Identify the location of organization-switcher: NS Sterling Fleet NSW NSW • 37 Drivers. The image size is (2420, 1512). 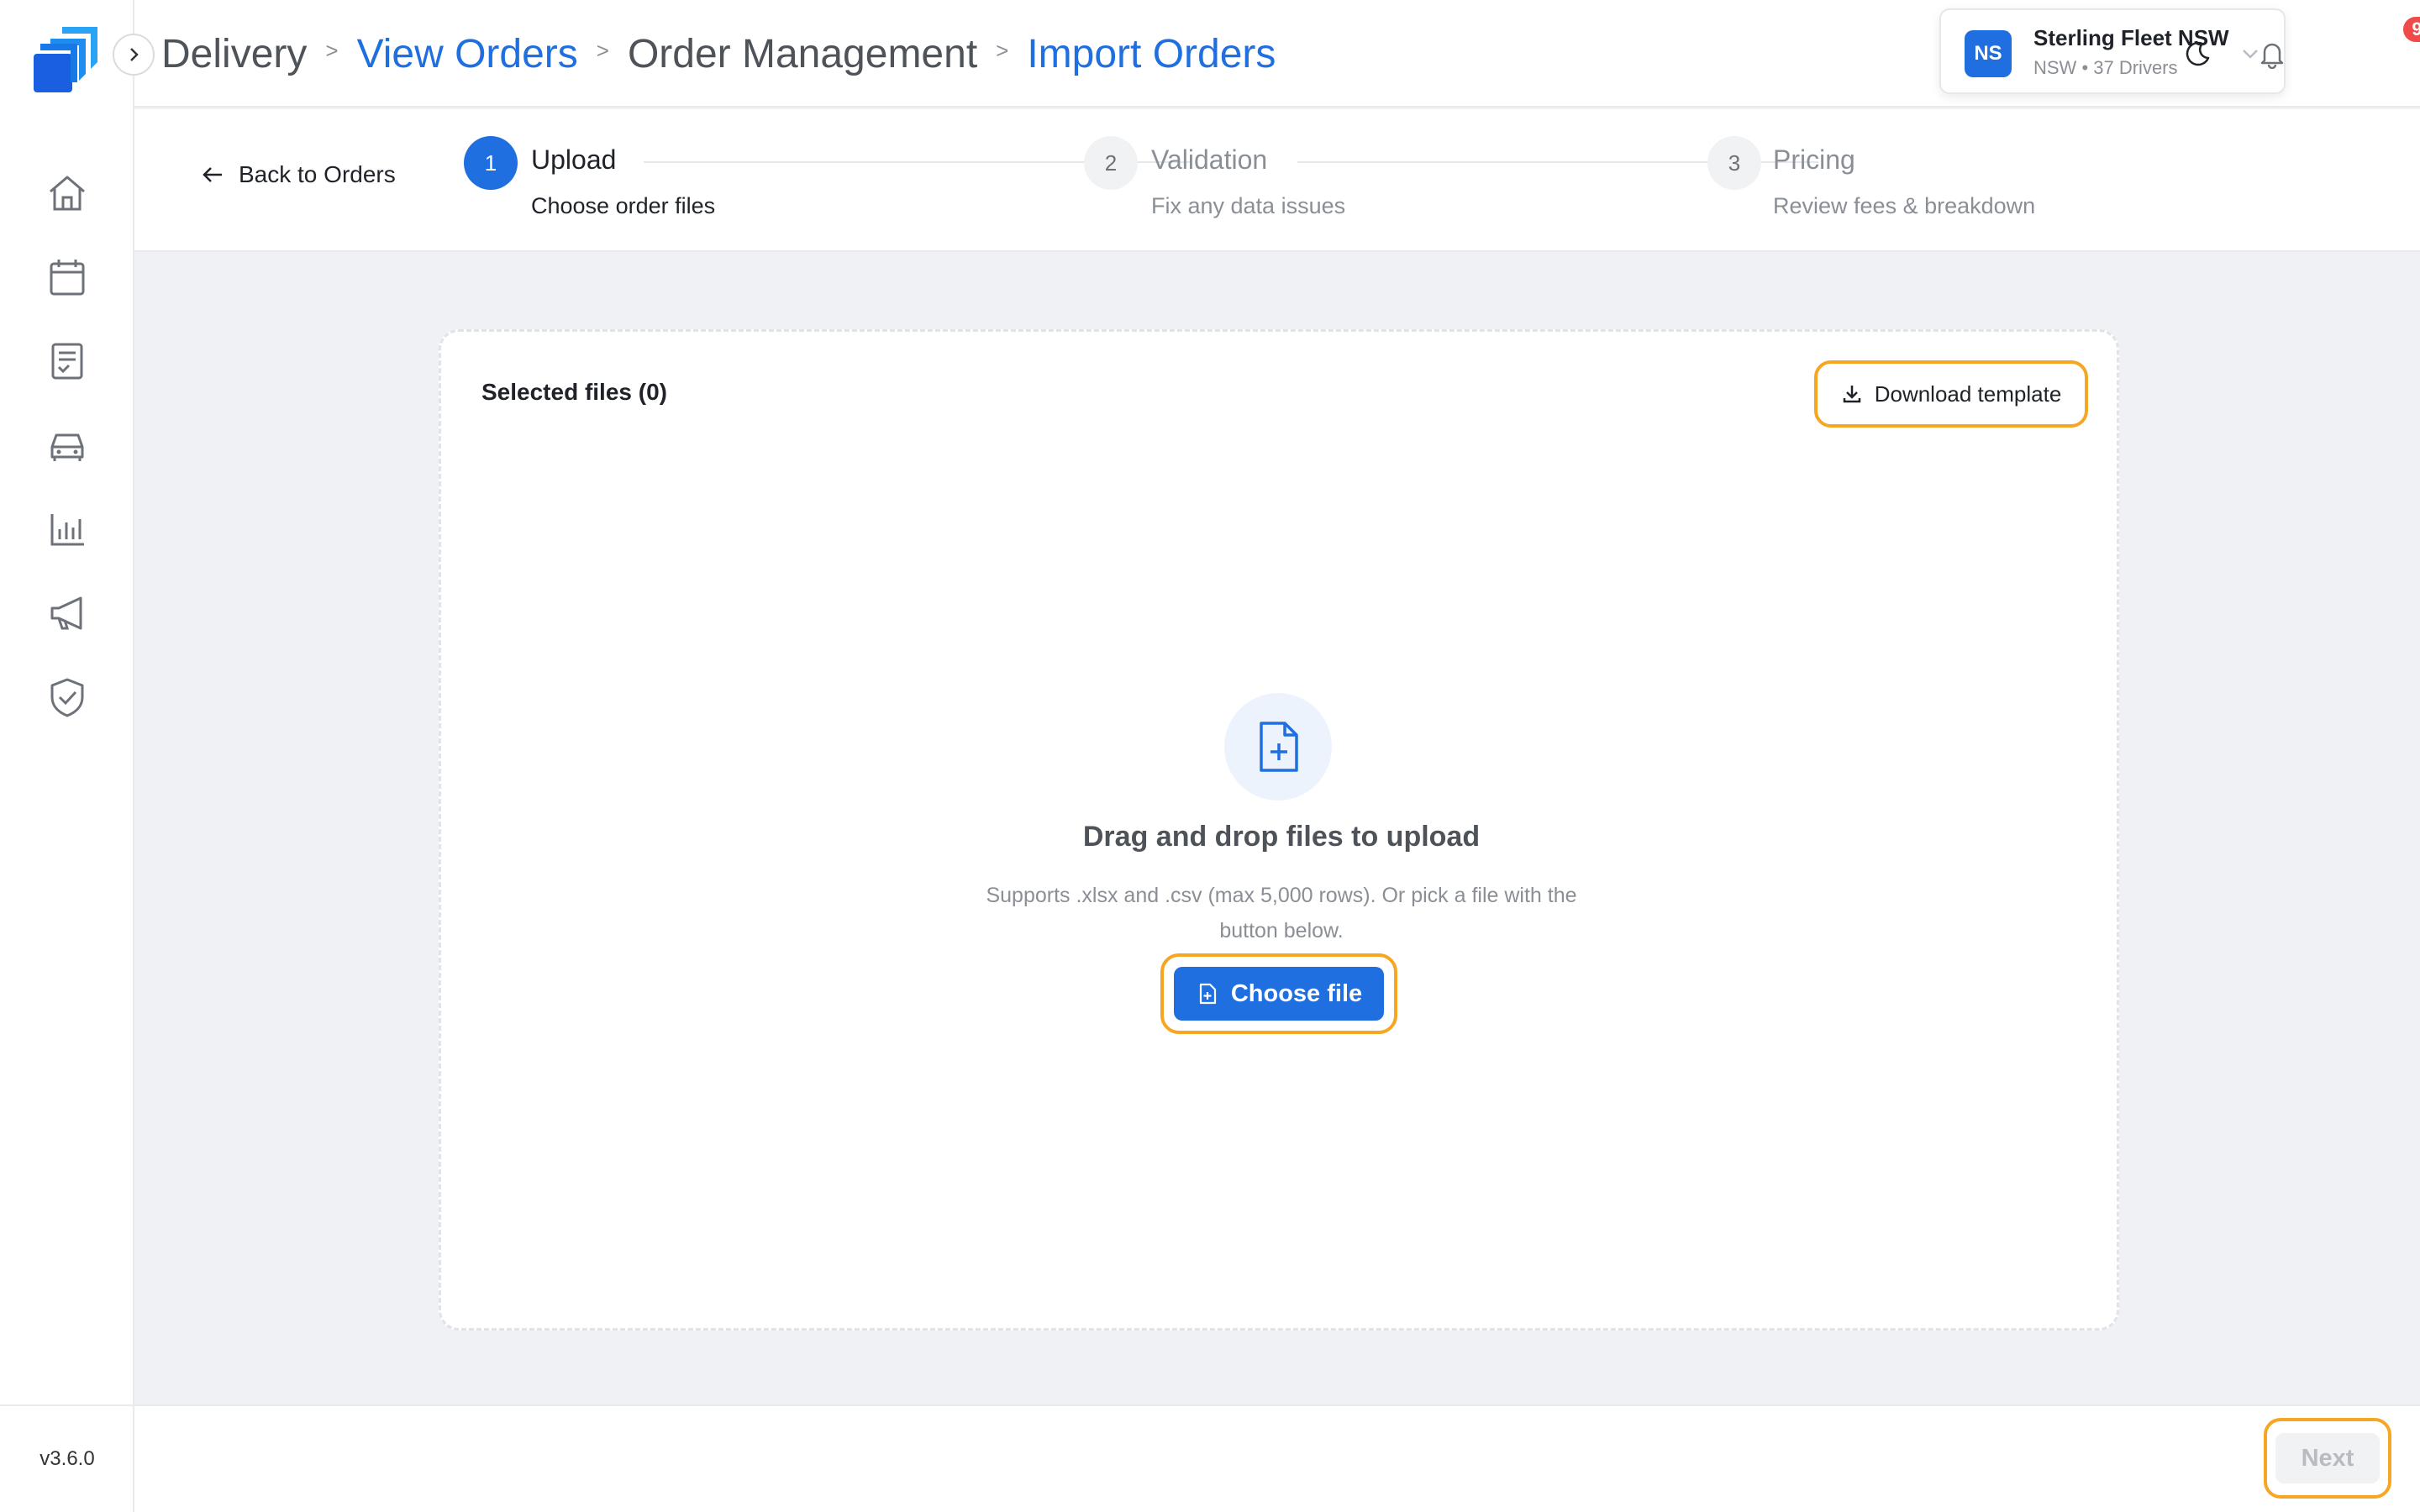
(2112, 51).